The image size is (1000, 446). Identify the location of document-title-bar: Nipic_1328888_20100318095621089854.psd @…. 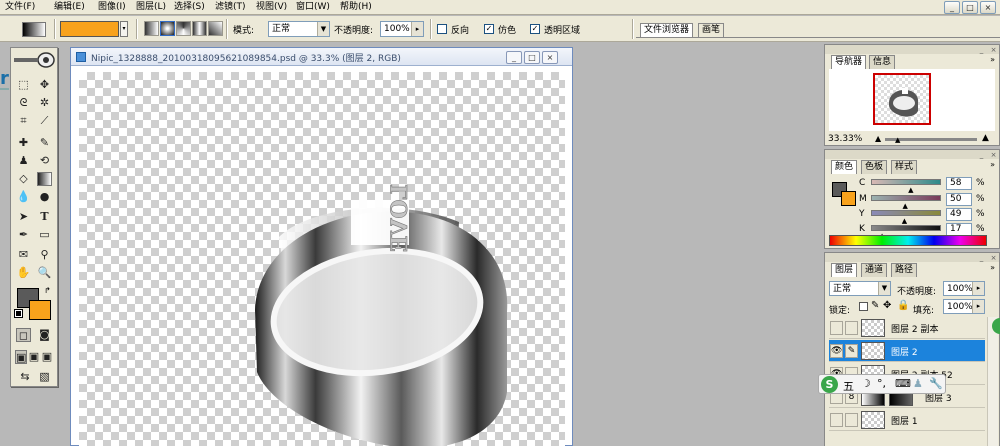
(321, 57).